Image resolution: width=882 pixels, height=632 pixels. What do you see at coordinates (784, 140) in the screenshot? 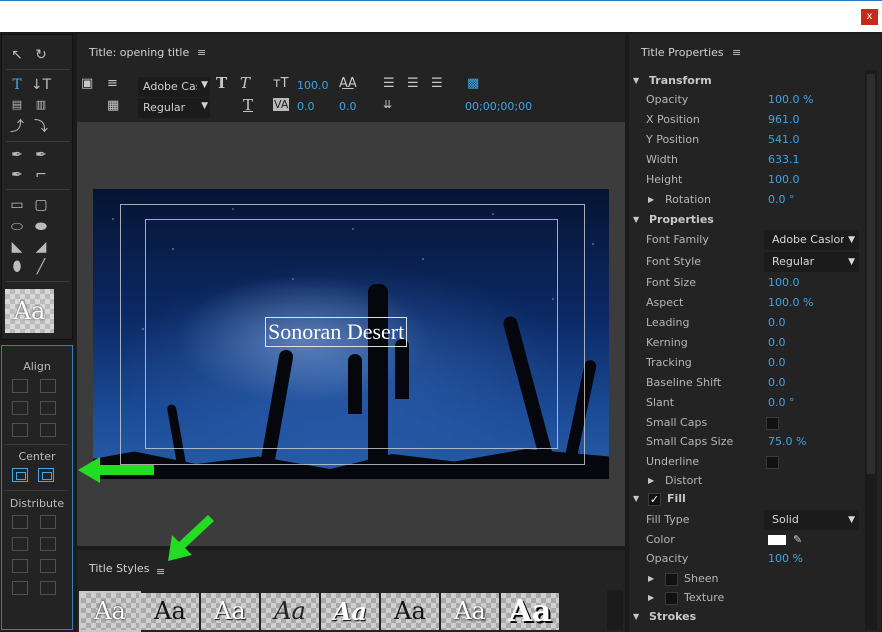
I see `y-position-value: 541.0` at bounding box center [784, 140].